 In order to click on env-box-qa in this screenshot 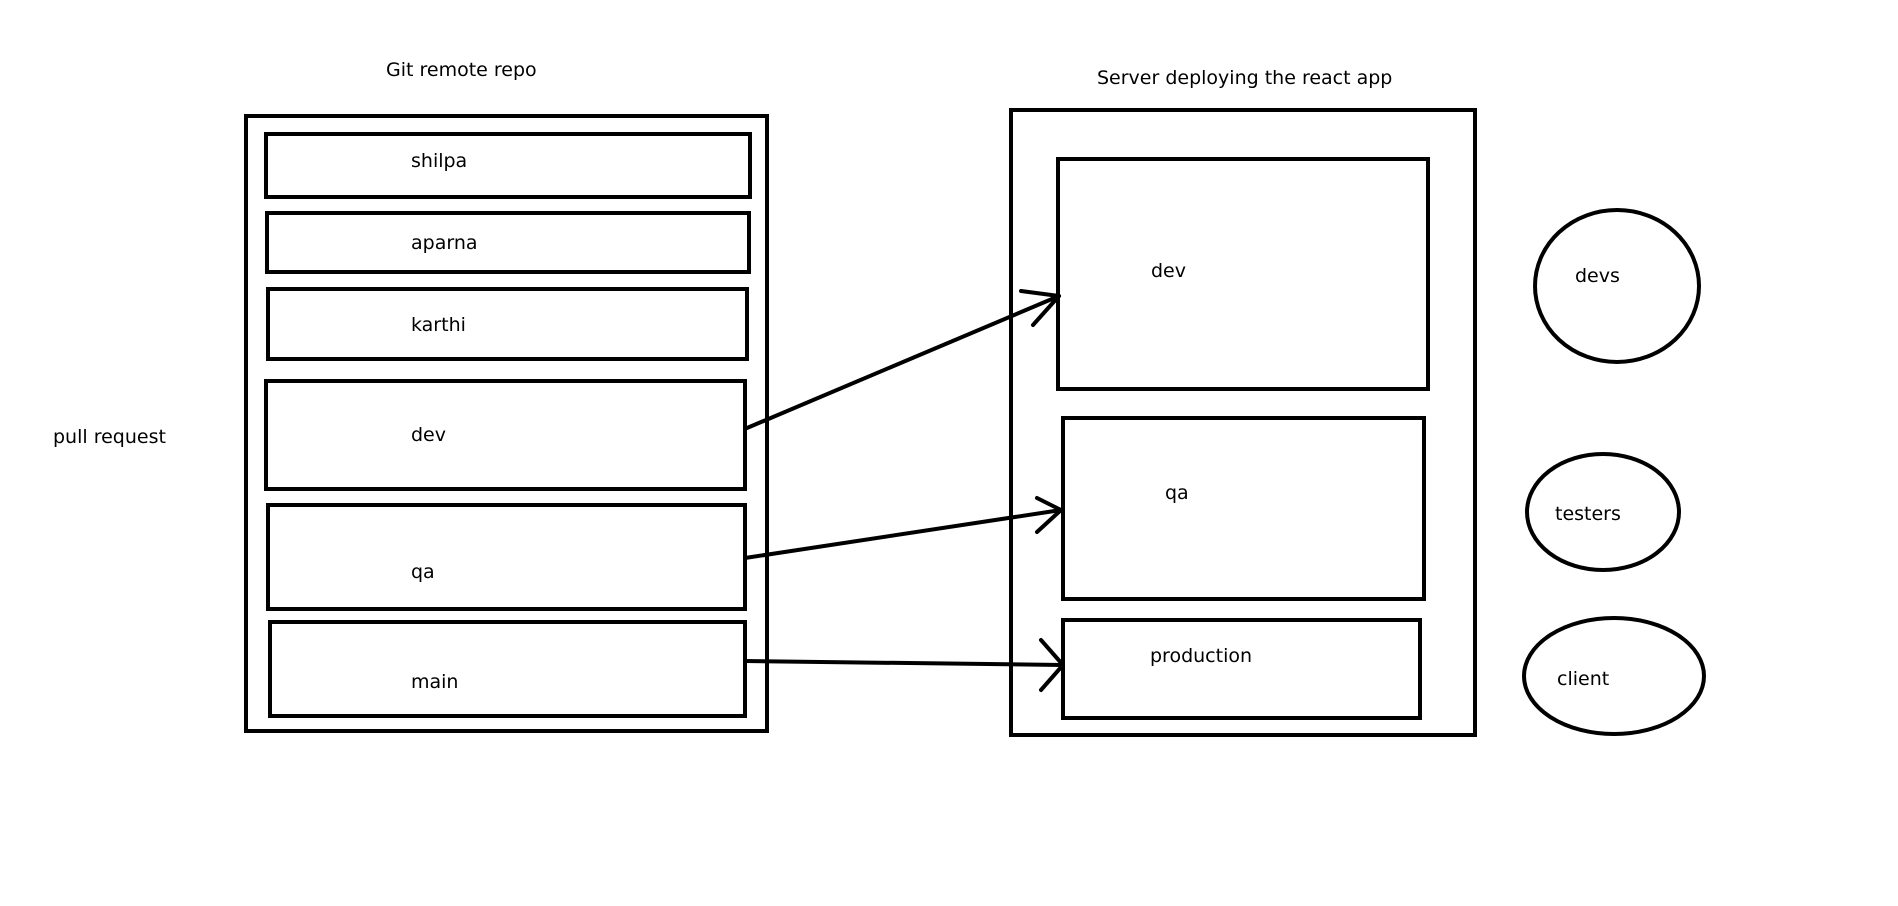, I will do `click(1243, 508)`.